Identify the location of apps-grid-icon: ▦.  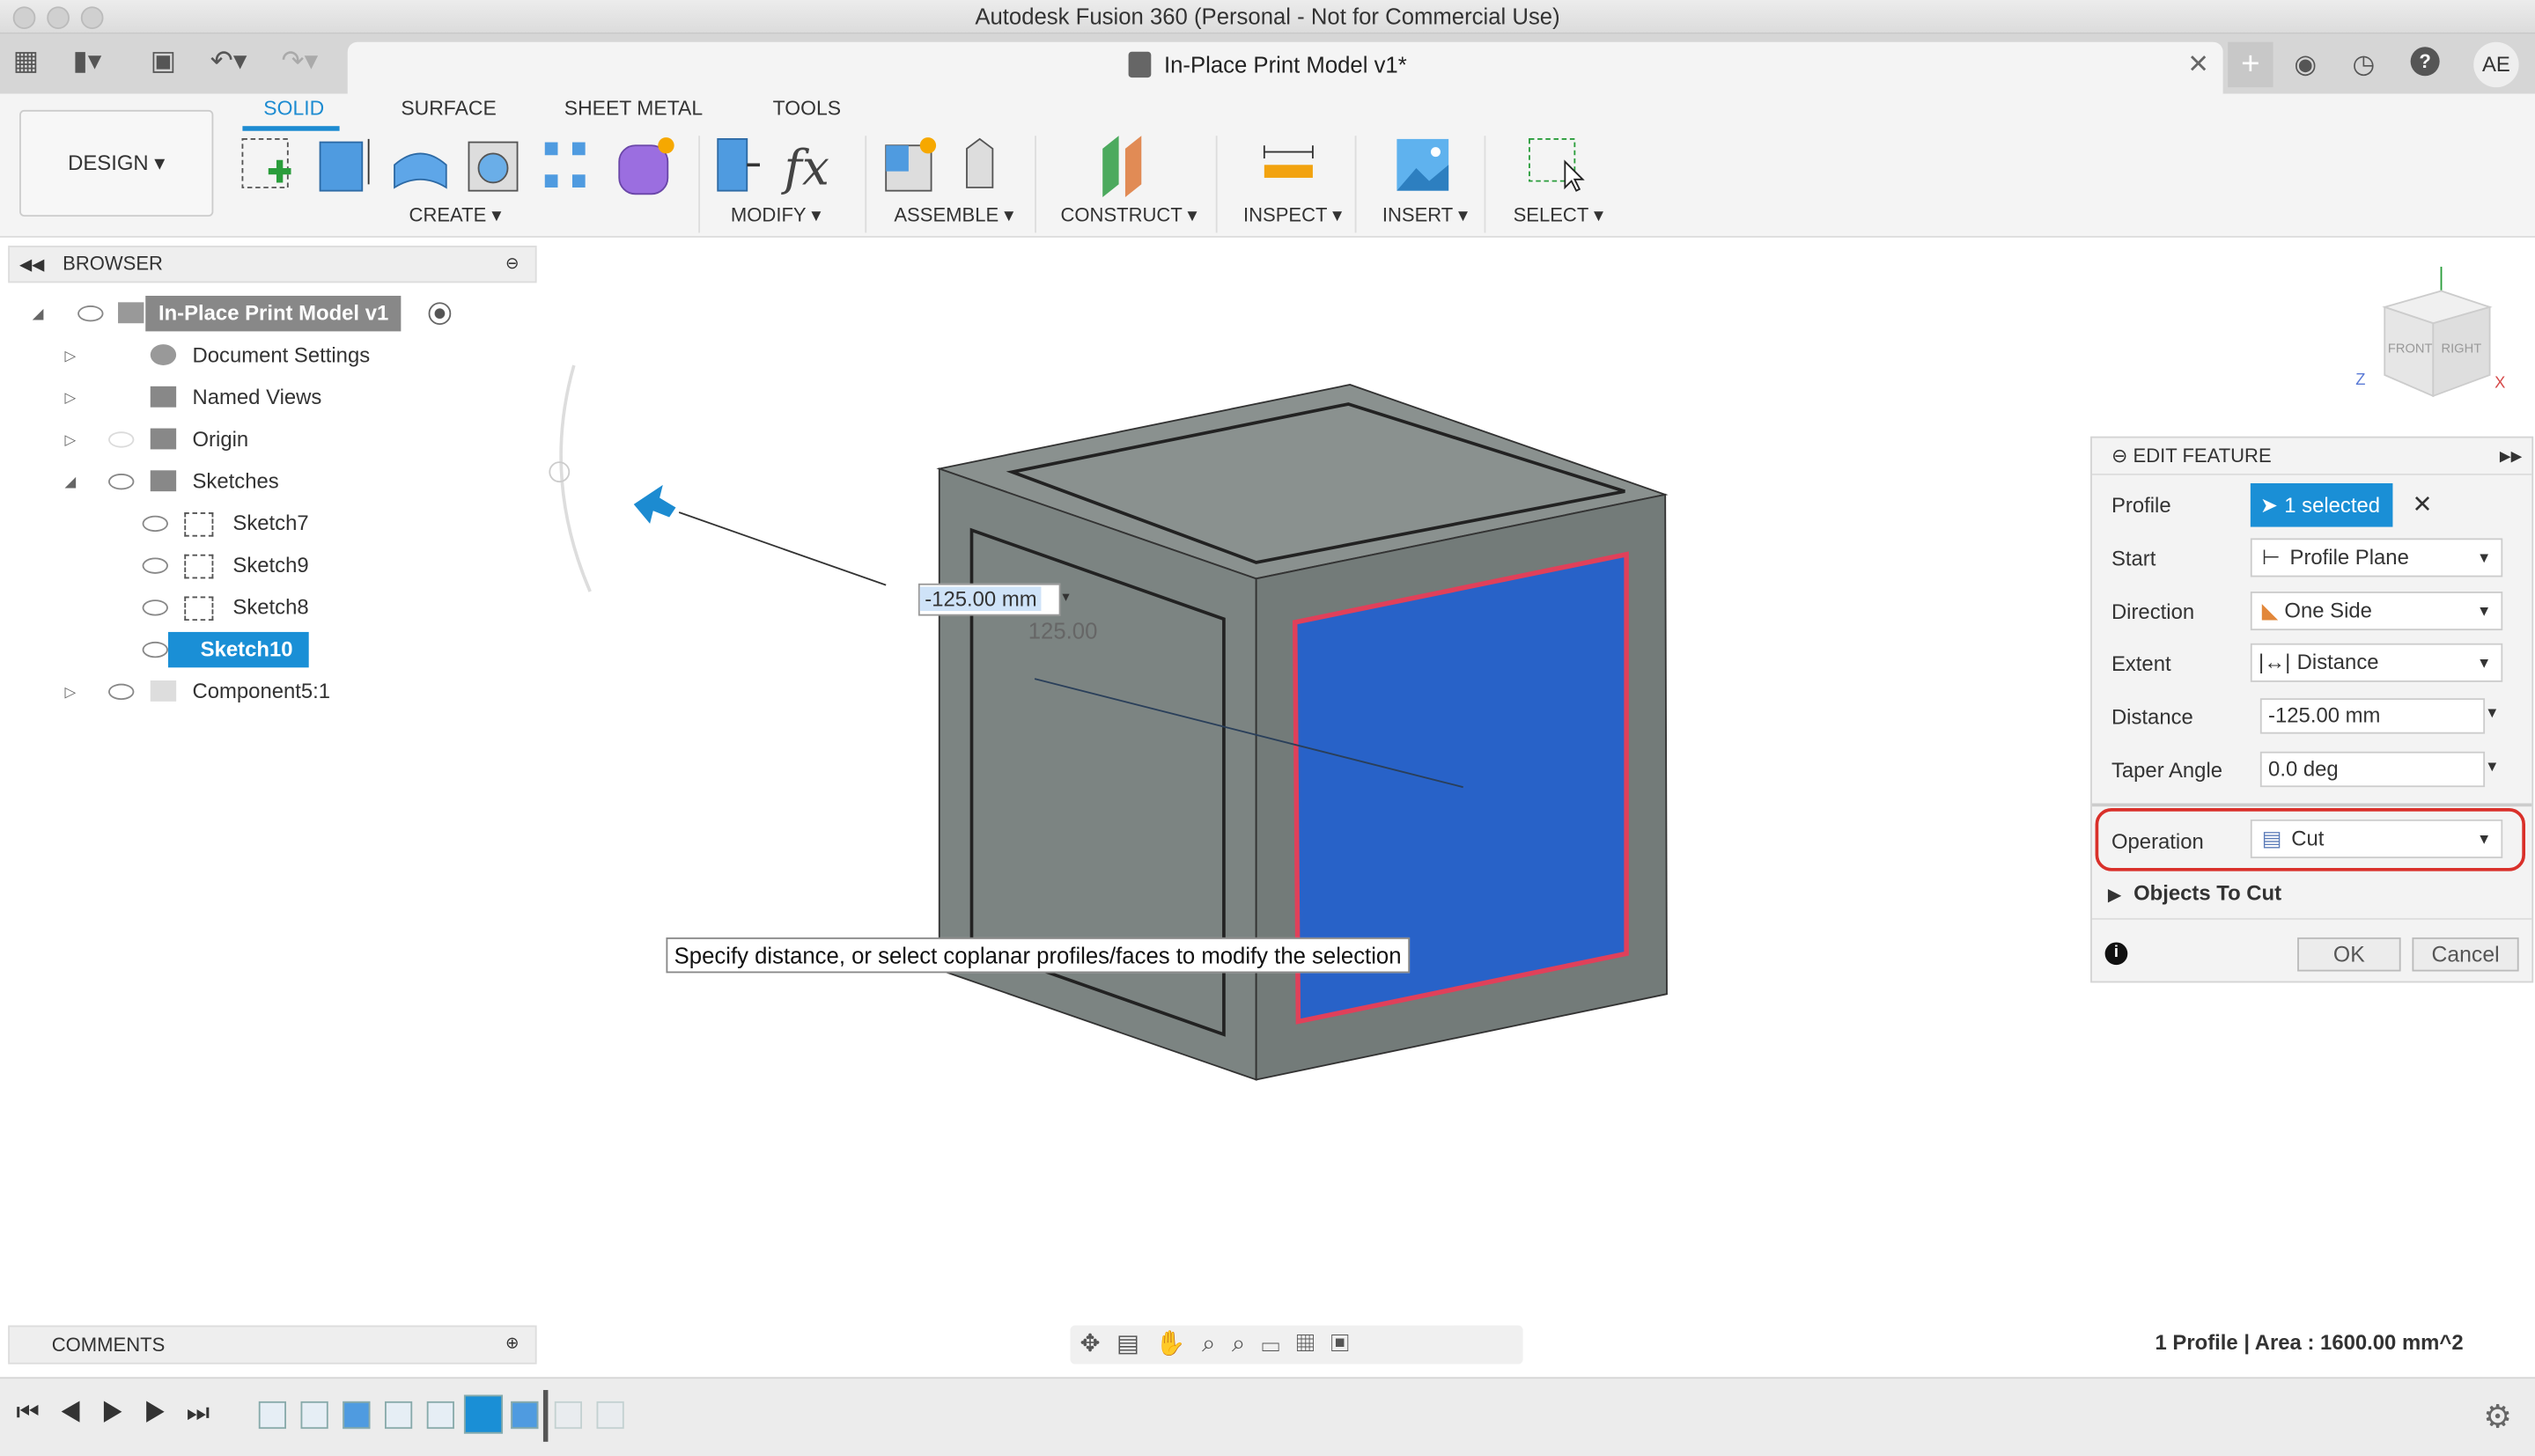
(26, 61).